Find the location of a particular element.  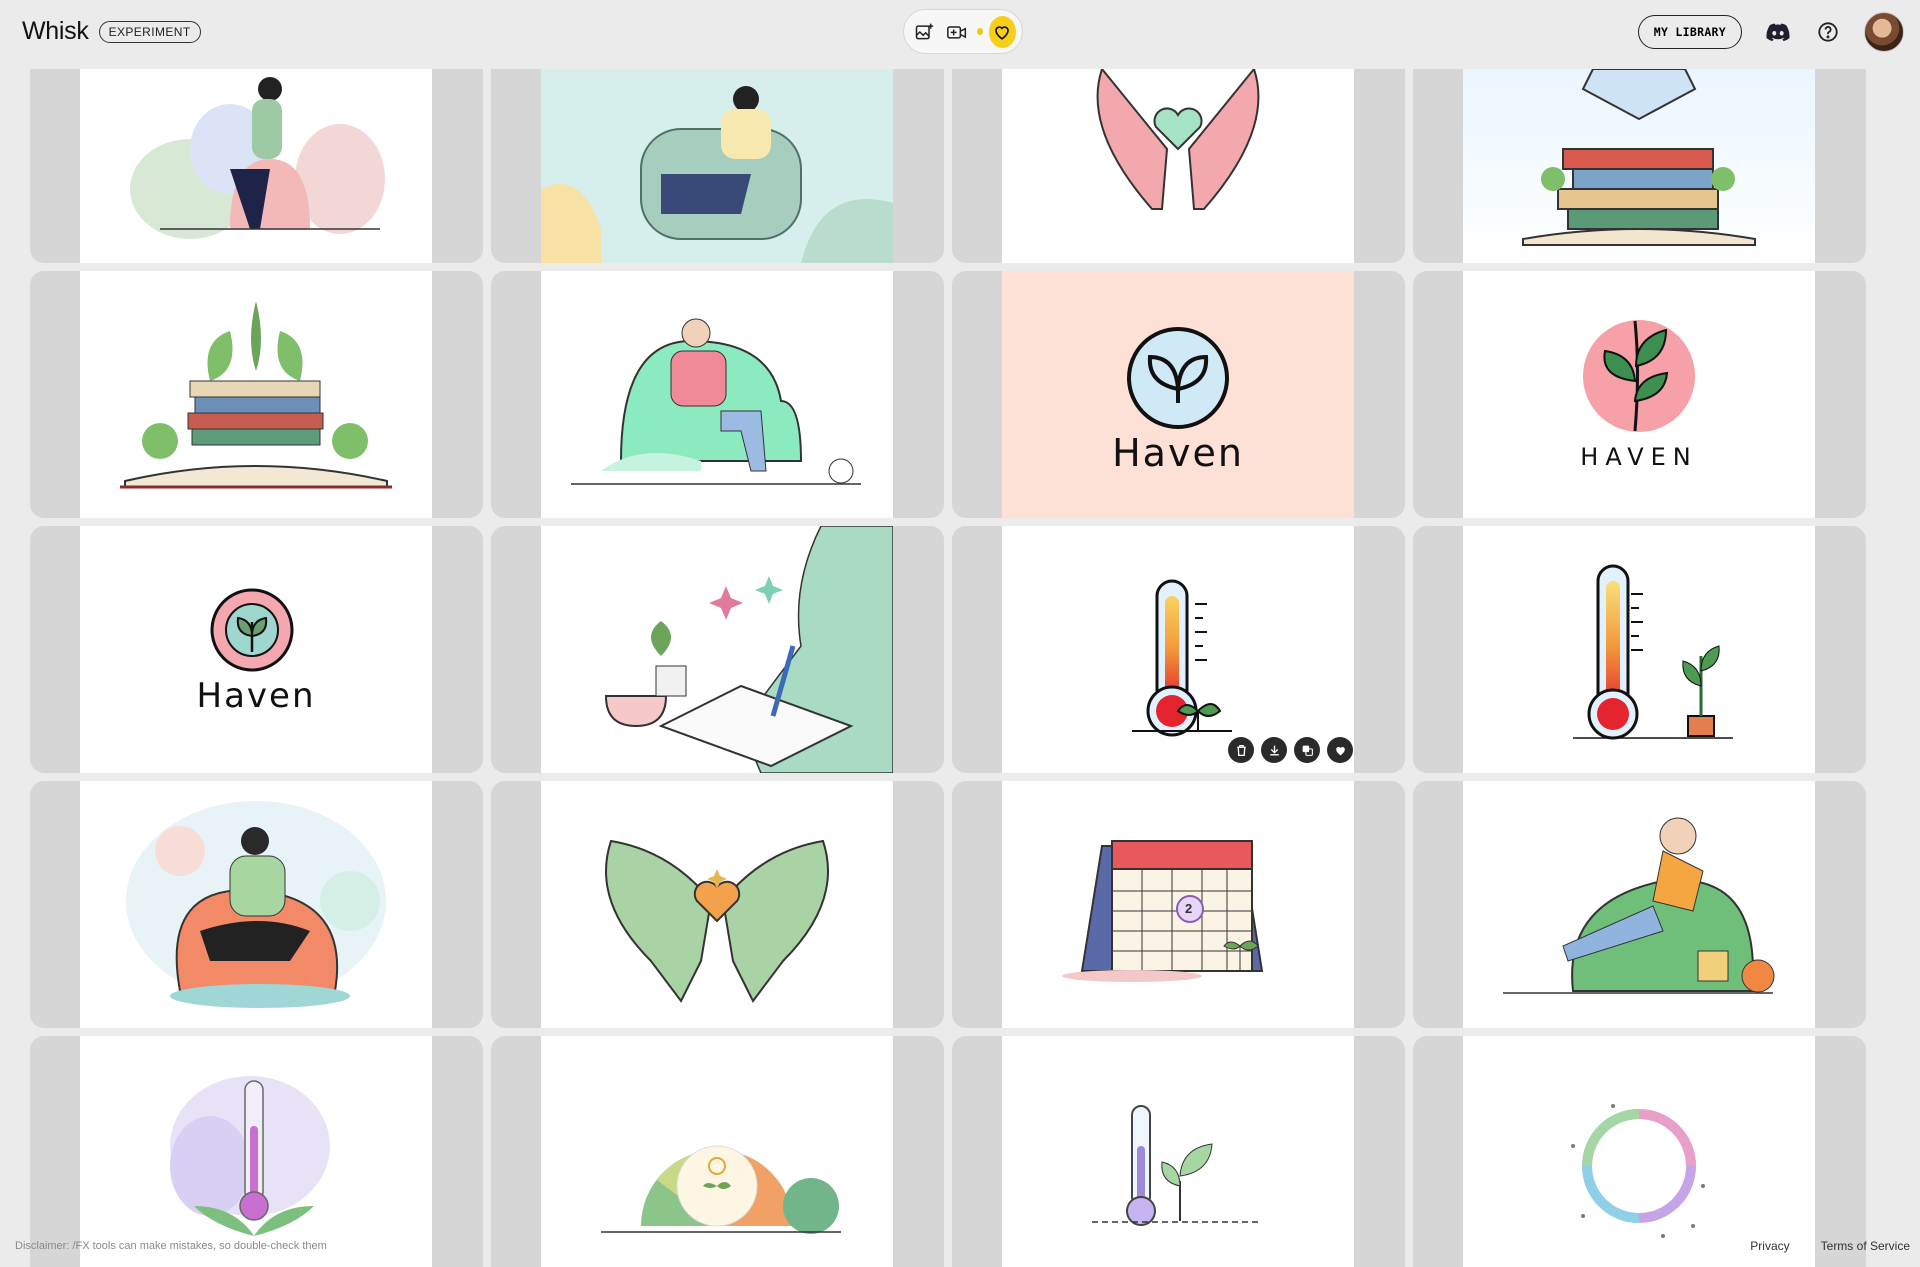

reuse-button is located at coordinates (1307, 750).